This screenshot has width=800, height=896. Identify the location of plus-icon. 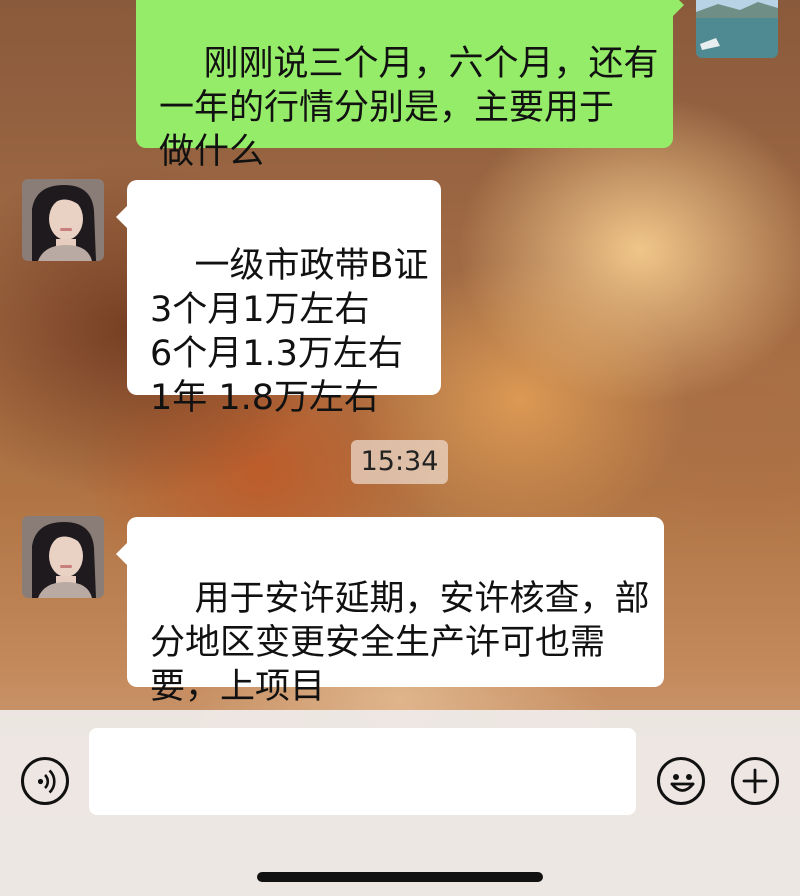
(755, 781).